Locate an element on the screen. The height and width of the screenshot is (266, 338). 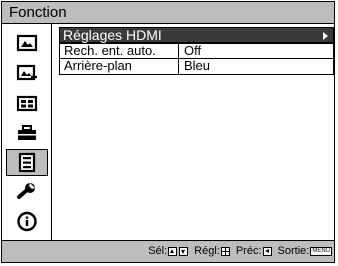
category-screen is located at coordinates (27, 103).